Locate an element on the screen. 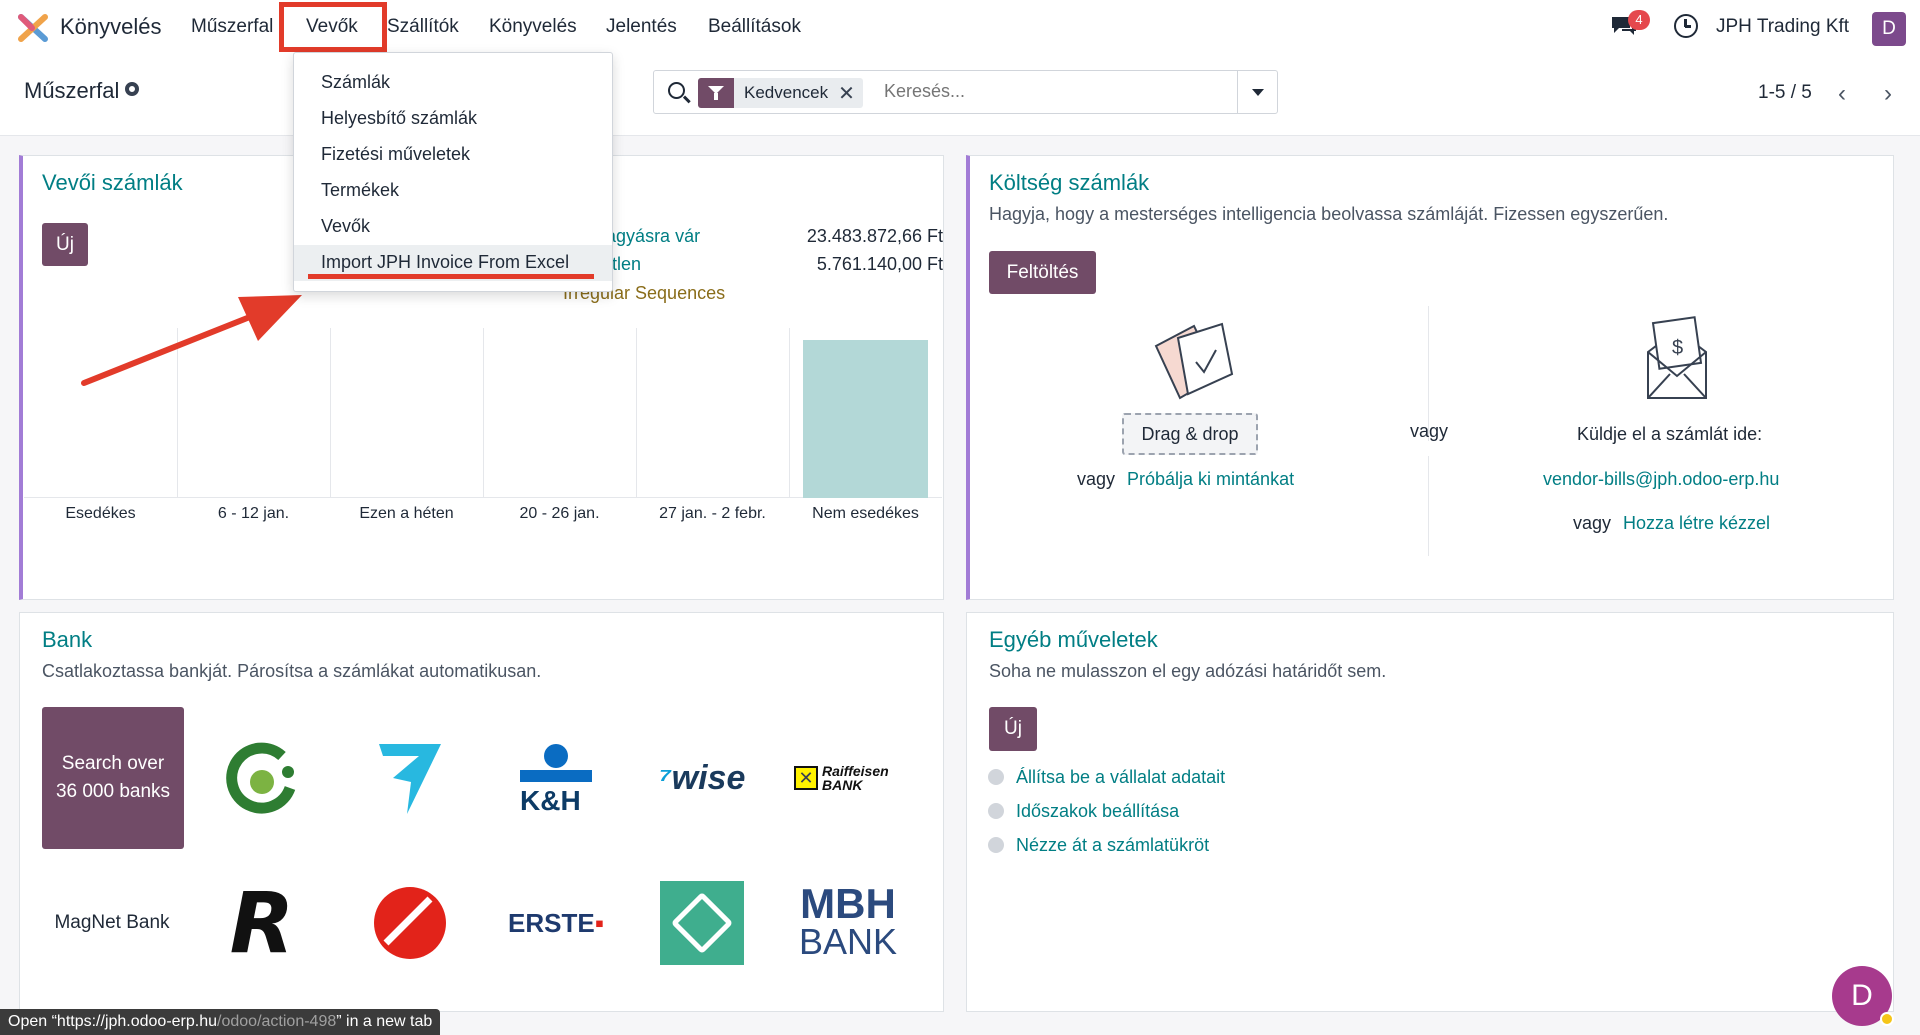 This screenshot has width=1920, height=1035. new-invoice-button: Új is located at coordinates (65, 244).